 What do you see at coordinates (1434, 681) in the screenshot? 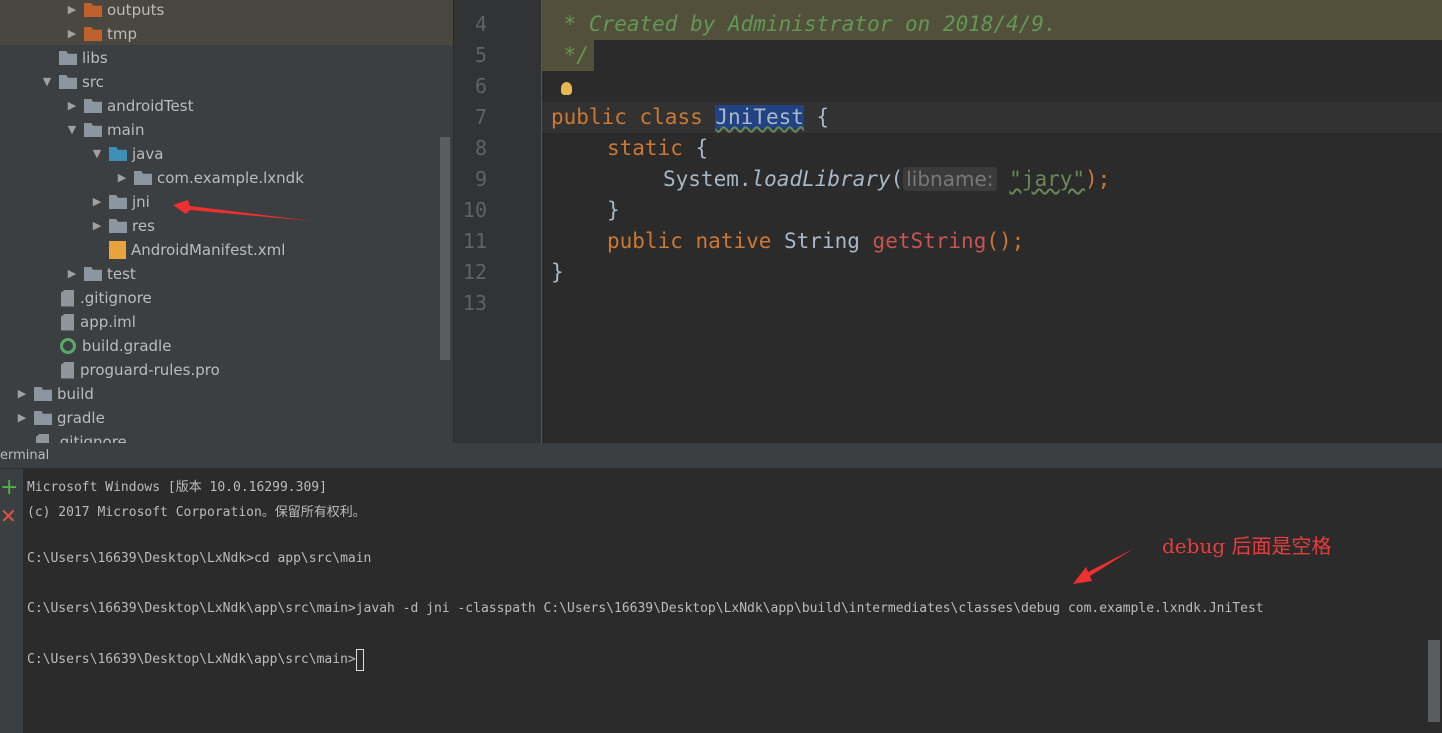
I see `terminal-scrollbar` at bounding box center [1434, 681].